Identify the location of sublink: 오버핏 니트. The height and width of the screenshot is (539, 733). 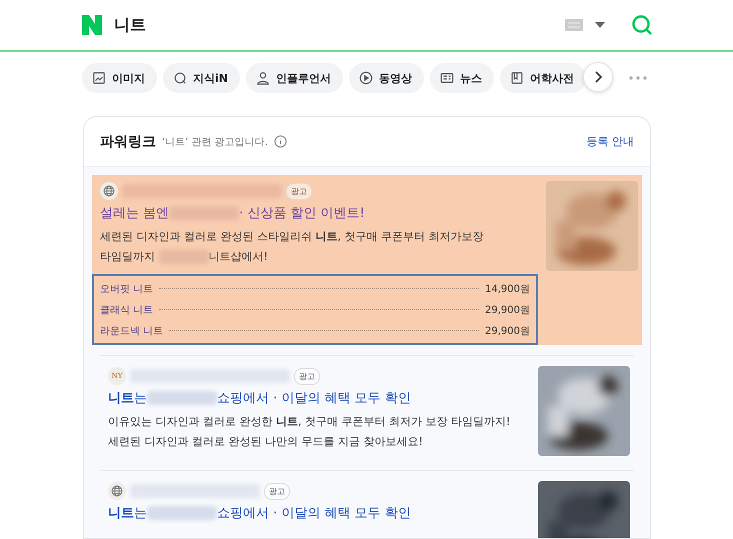
(127, 289).